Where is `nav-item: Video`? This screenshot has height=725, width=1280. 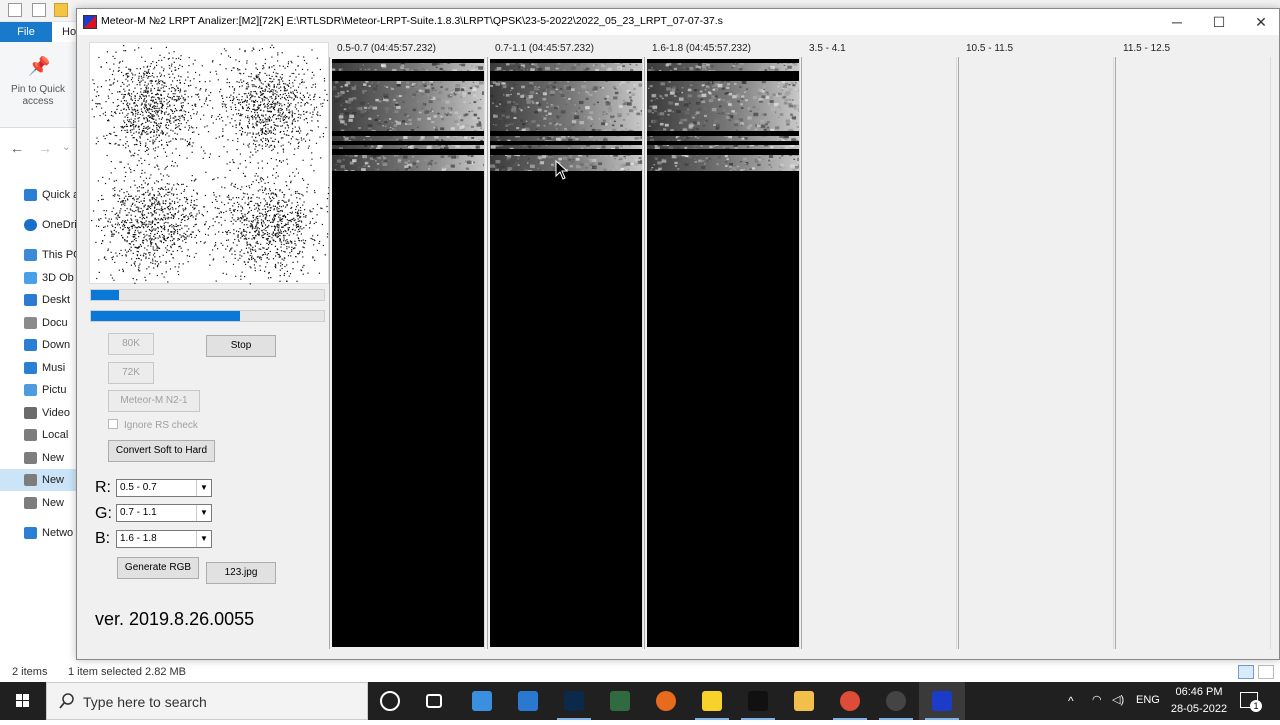 nav-item: Video is located at coordinates (38, 413).